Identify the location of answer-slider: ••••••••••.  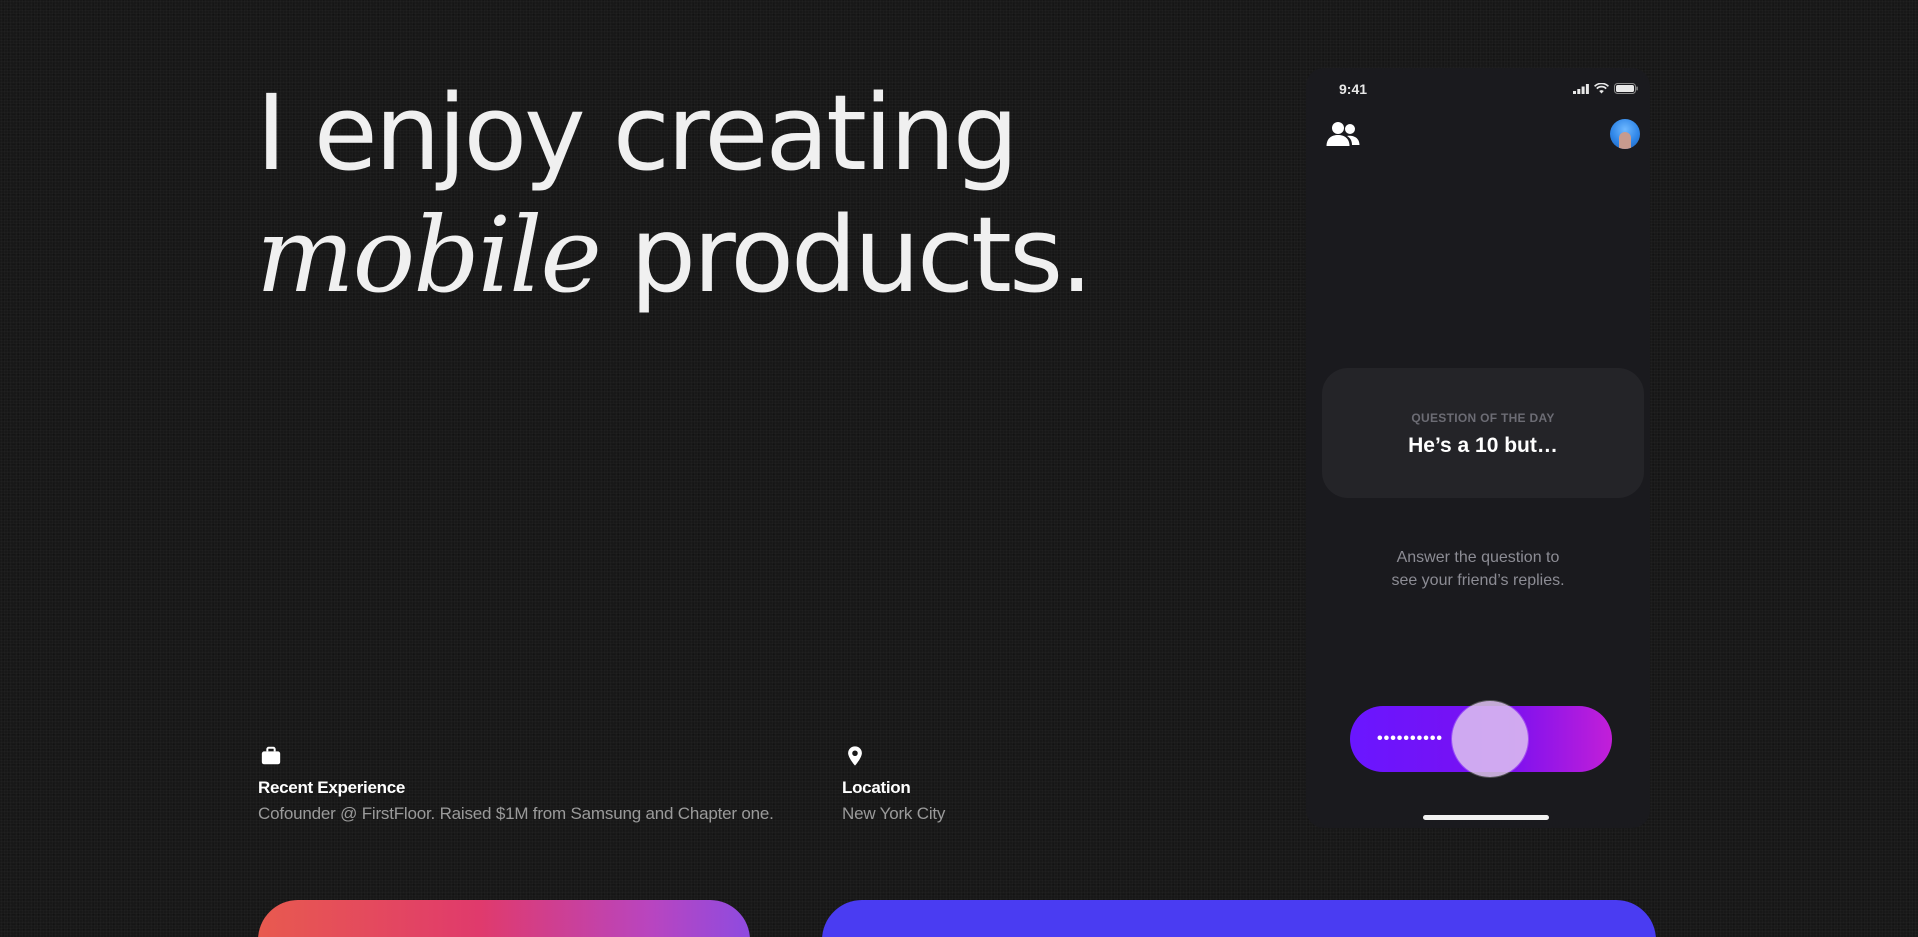
(1481, 739).